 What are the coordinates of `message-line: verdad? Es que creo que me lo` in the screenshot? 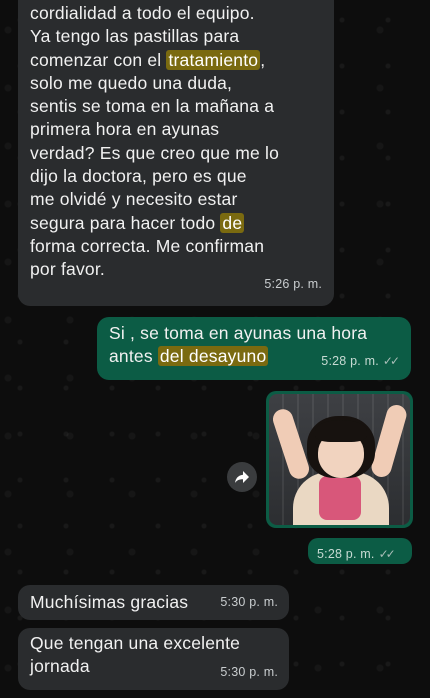 It's located at (155, 152).